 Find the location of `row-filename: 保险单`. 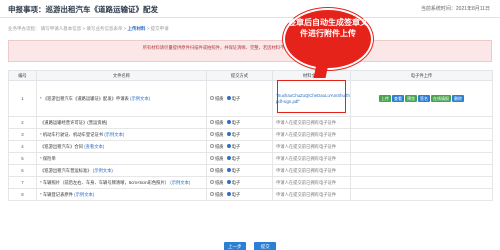

row-filename: 保险单 is located at coordinates (49, 158).